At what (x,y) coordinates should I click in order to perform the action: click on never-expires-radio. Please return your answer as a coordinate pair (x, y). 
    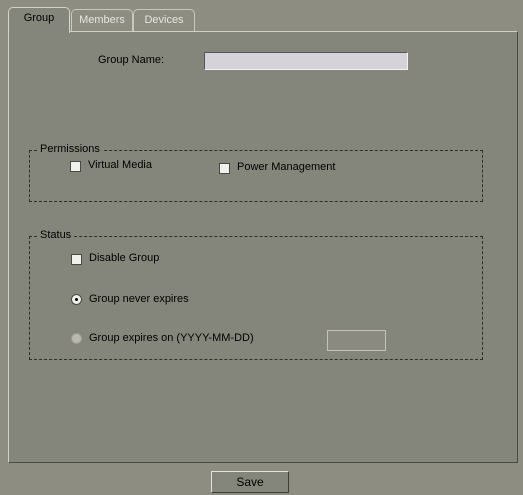
    Looking at the image, I should click on (76, 299).